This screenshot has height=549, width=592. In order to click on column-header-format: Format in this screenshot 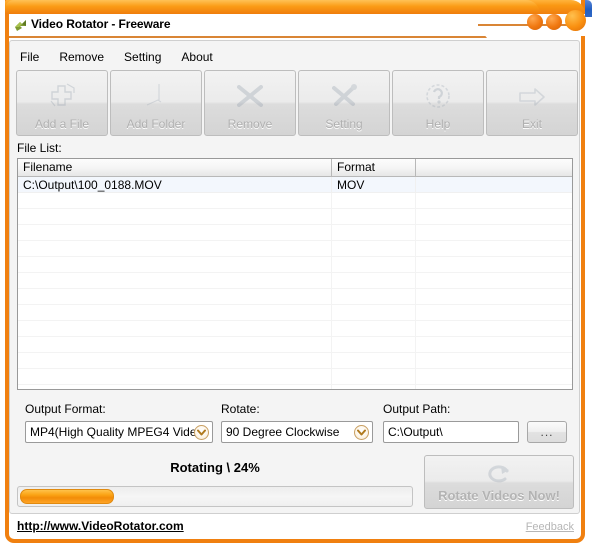, I will do `click(374, 167)`.